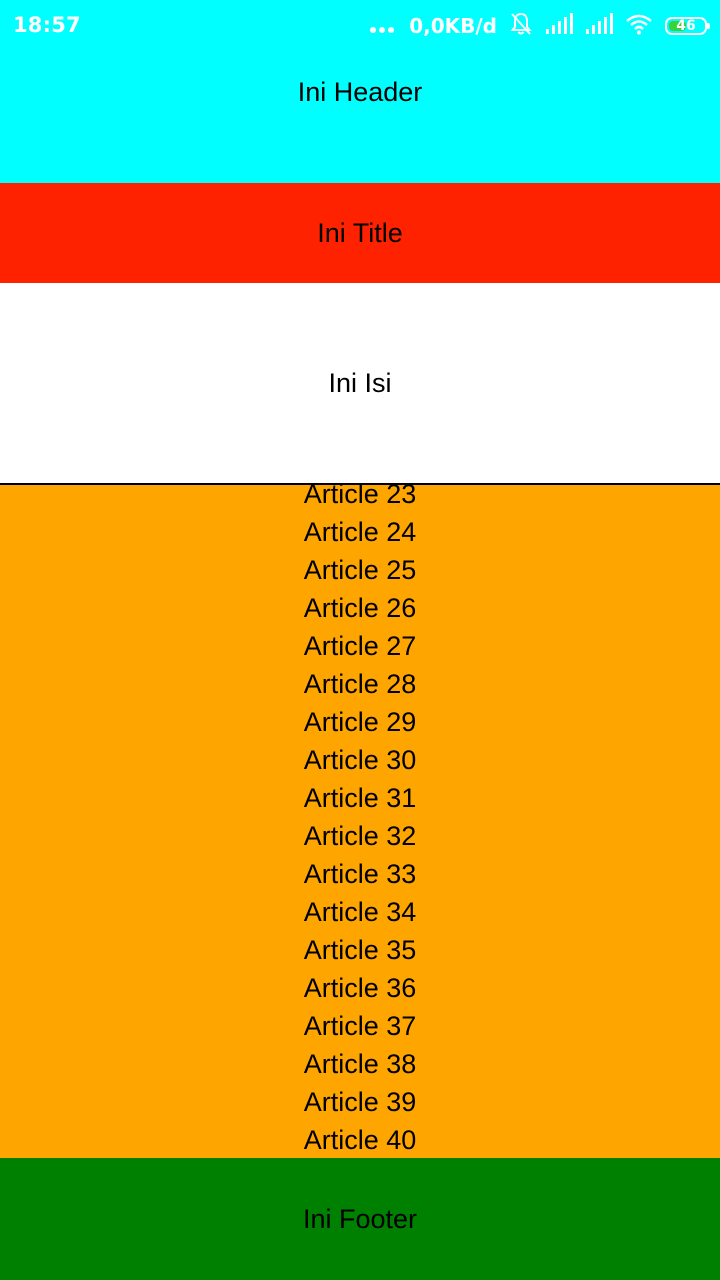 The image size is (720, 1280). Describe the element at coordinates (360, 798) in the screenshot. I see `list-item: Article 31` at that location.